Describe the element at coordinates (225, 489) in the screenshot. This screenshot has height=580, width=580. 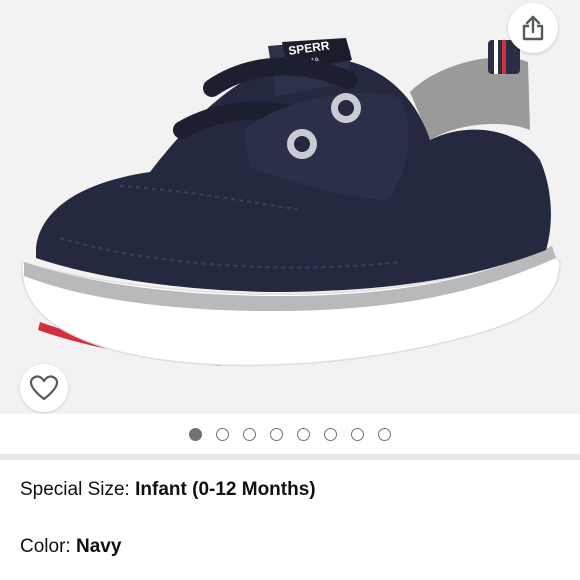
I see `size-value: Infant (0-12 Months)` at that location.